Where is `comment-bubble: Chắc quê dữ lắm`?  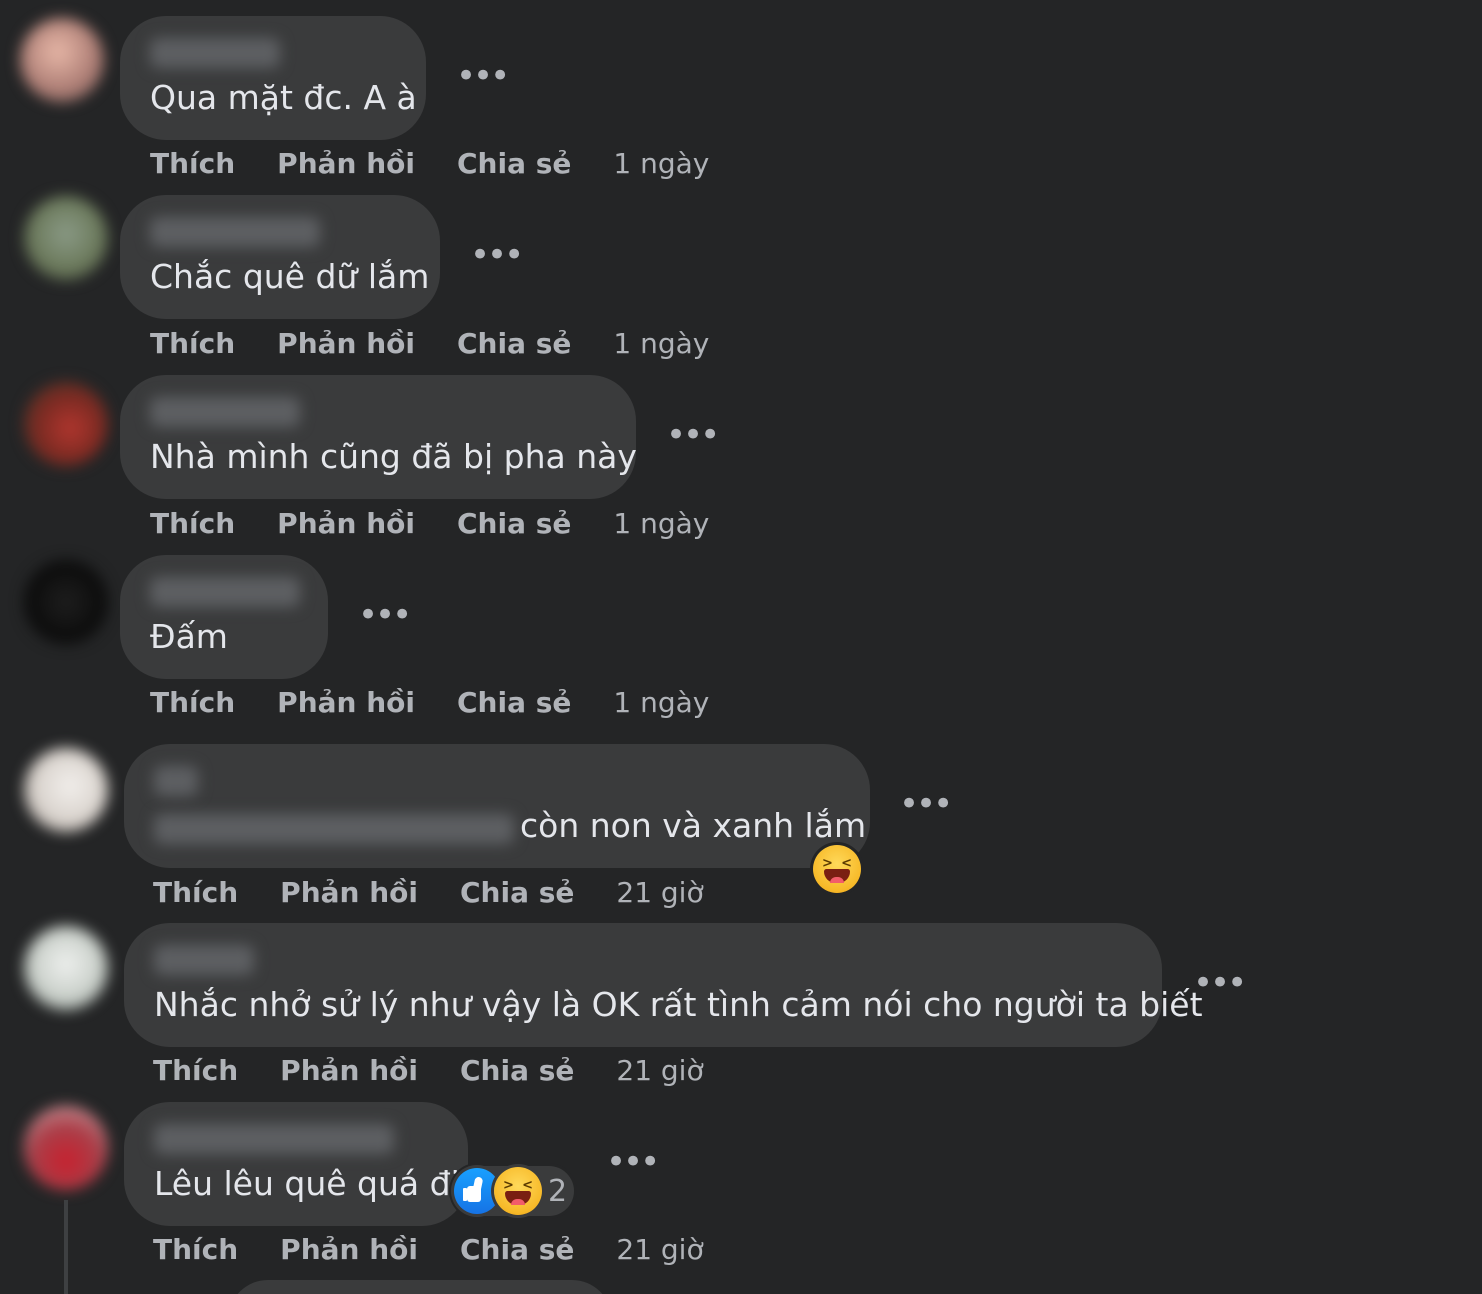 comment-bubble: Chắc quê dữ lắm is located at coordinates (280, 257).